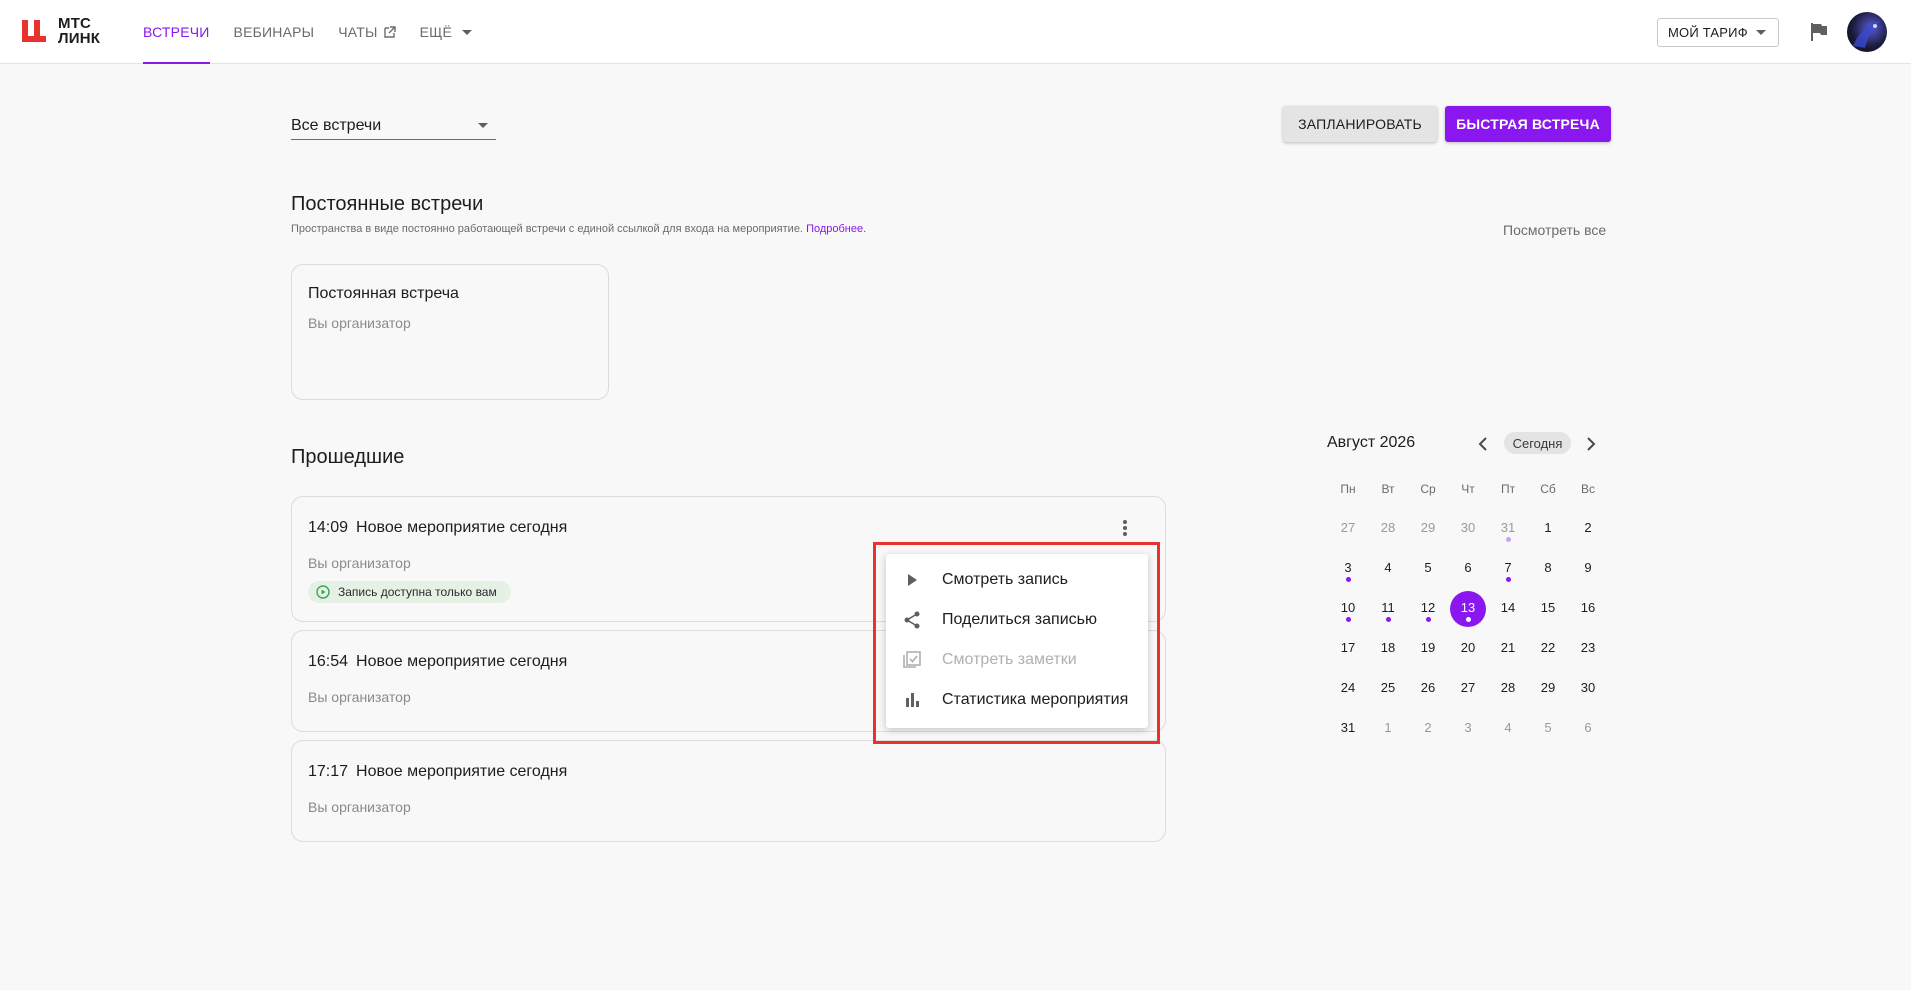  Describe the element at coordinates (1125, 528) in the screenshot. I see `more-vert-icon` at that location.